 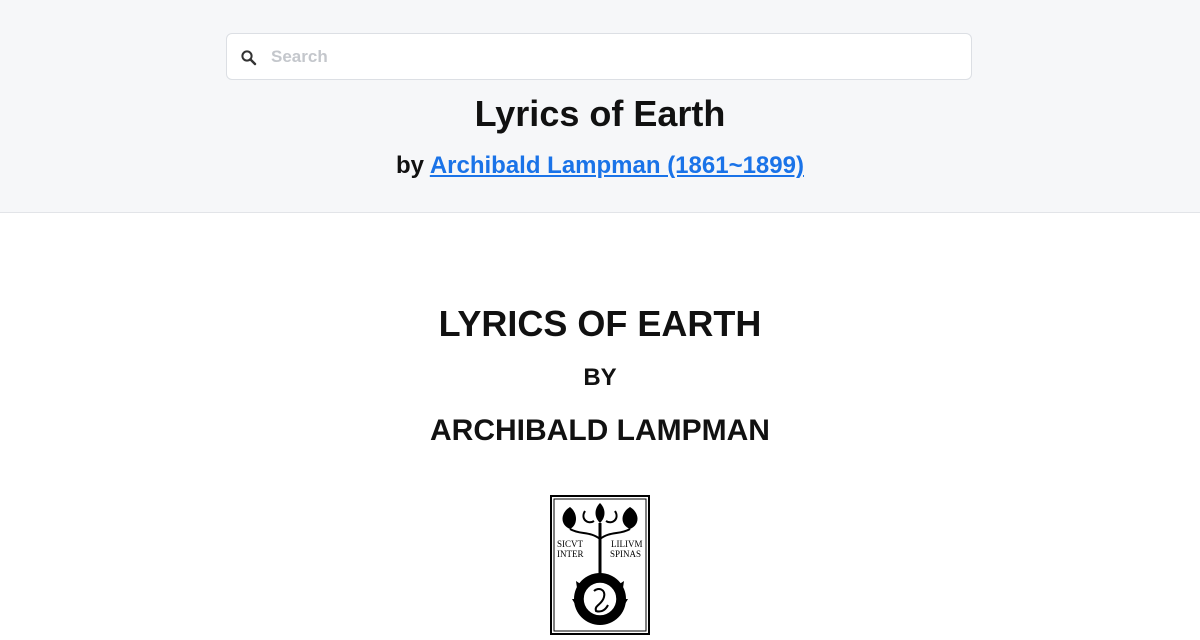 What do you see at coordinates (600, 113) in the screenshot?
I see `book-title: Lyrics of Earth` at bounding box center [600, 113].